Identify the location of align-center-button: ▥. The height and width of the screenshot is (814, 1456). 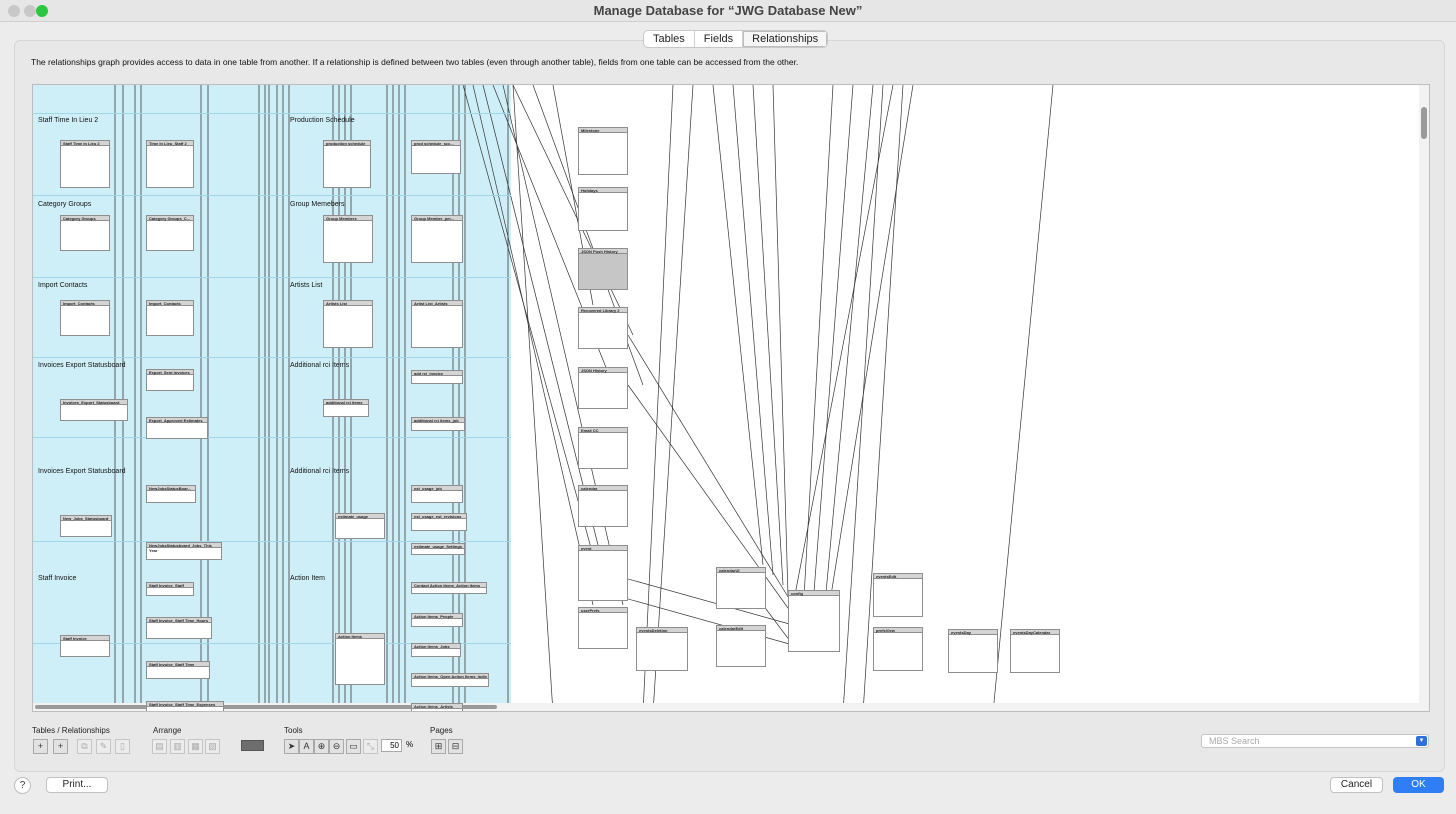
(177, 746).